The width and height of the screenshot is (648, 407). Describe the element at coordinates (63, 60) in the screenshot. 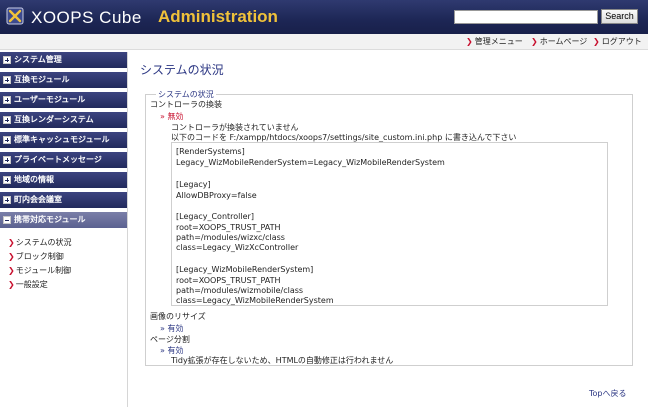

I see `sidebar-menu-system-admin: システム管理` at that location.